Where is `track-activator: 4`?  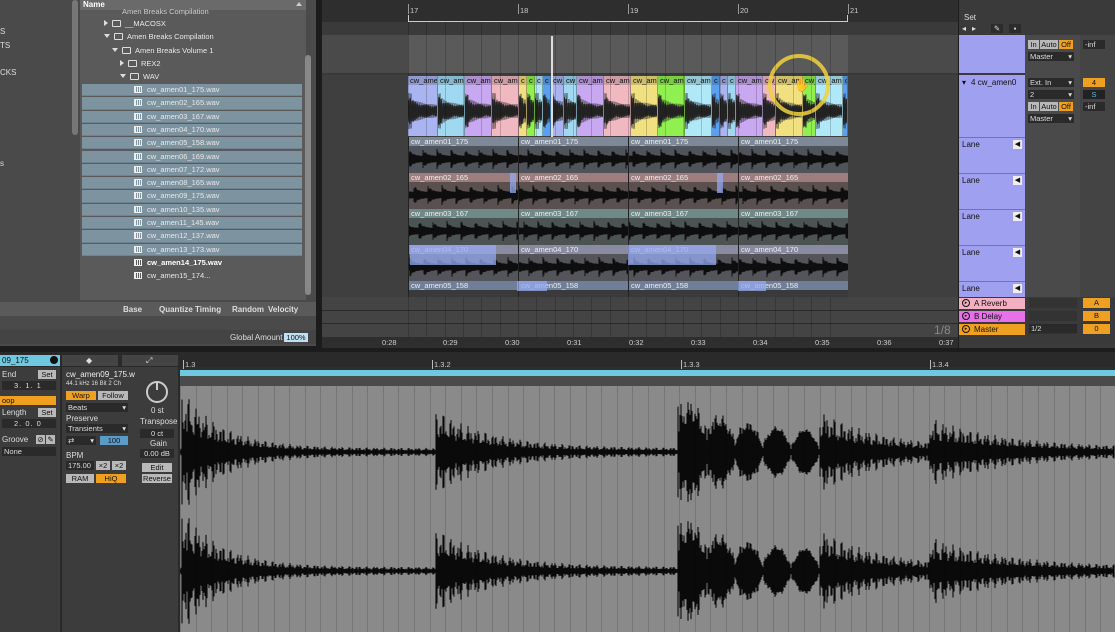 track-activator: 4 is located at coordinates (1094, 82).